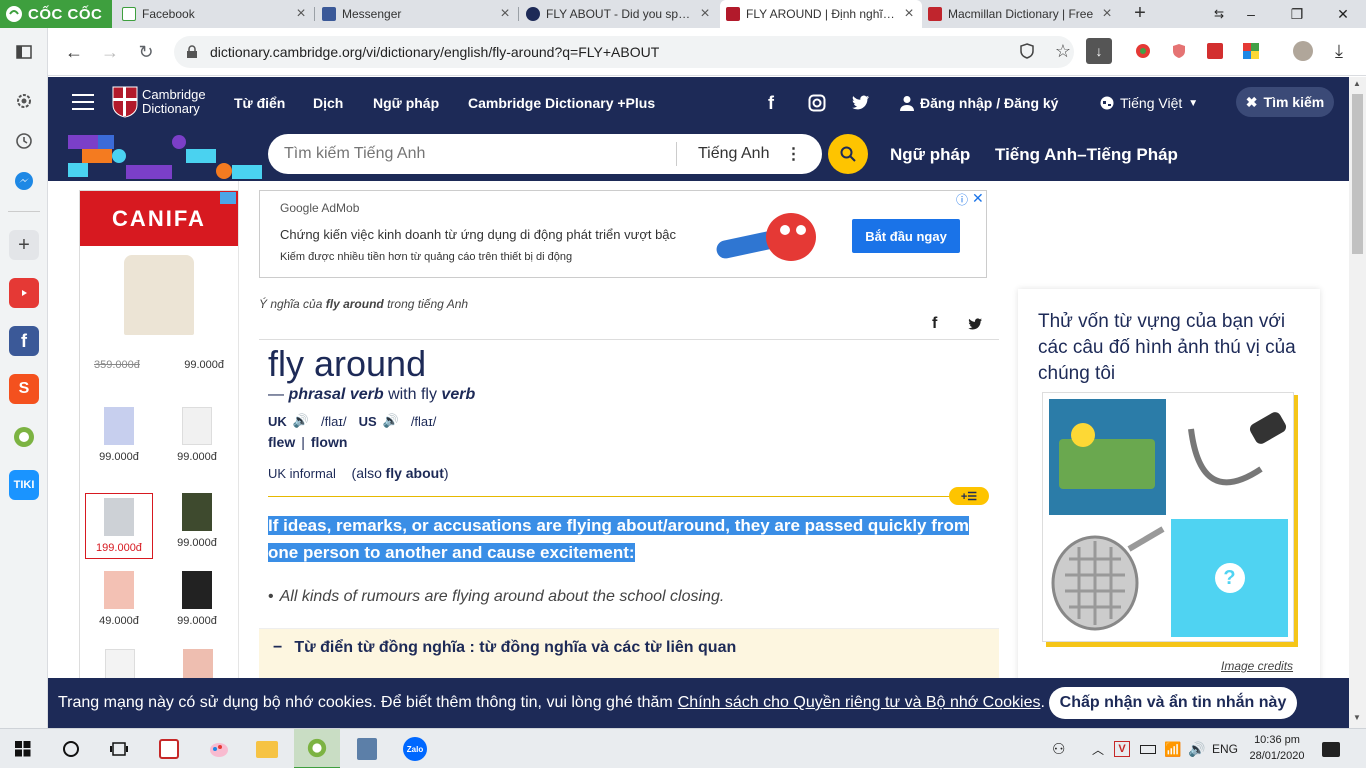  What do you see at coordinates (24, 52) in the screenshot?
I see `sidebar-toggle-icon` at bounding box center [24, 52].